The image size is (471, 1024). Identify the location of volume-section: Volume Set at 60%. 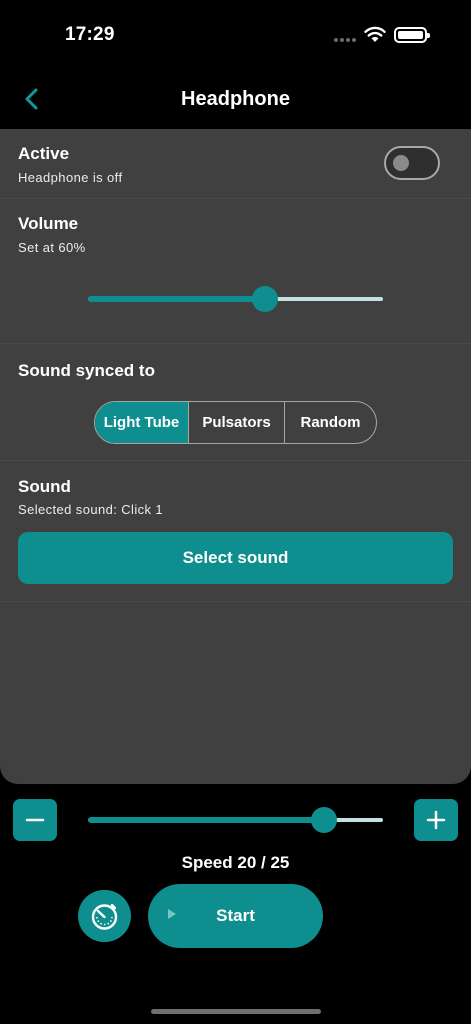
(235, 271).